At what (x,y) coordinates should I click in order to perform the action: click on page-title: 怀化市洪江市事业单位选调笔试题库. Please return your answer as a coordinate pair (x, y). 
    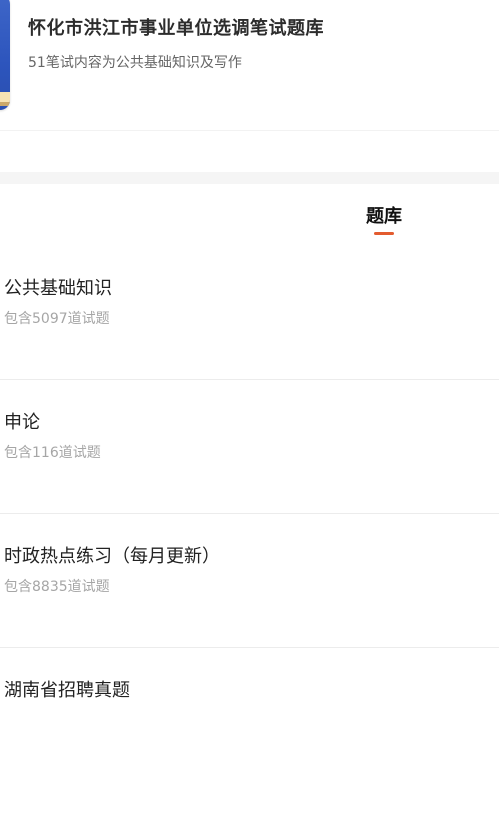
    Looking at the image, I should click on (176, 28).